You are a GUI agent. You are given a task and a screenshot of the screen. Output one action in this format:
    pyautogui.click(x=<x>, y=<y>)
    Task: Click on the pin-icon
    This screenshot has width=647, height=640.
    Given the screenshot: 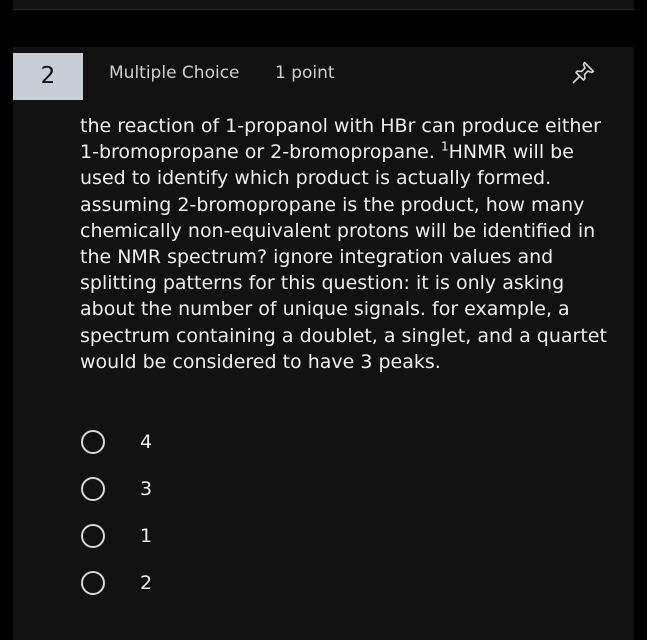 What is the action you would take?
    pyautogui.click(x=583, y=73)
    